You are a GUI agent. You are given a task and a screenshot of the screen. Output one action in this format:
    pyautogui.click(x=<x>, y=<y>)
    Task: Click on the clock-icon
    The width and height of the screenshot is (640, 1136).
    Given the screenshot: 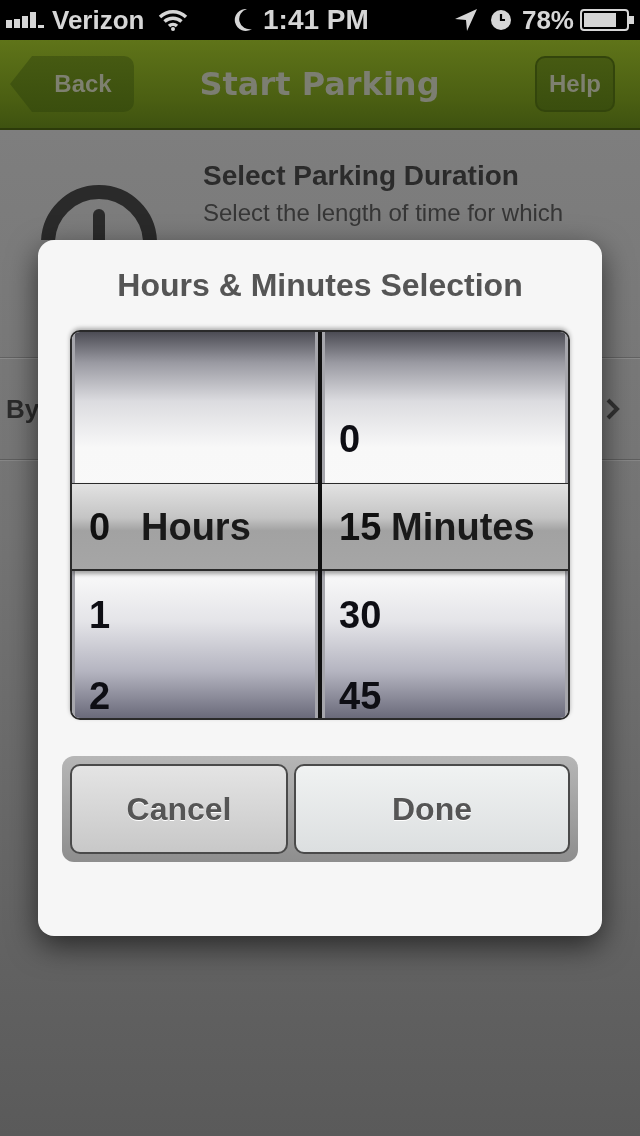 What is the action you would take?
    pyautogui.click(x=99, y=212)
    